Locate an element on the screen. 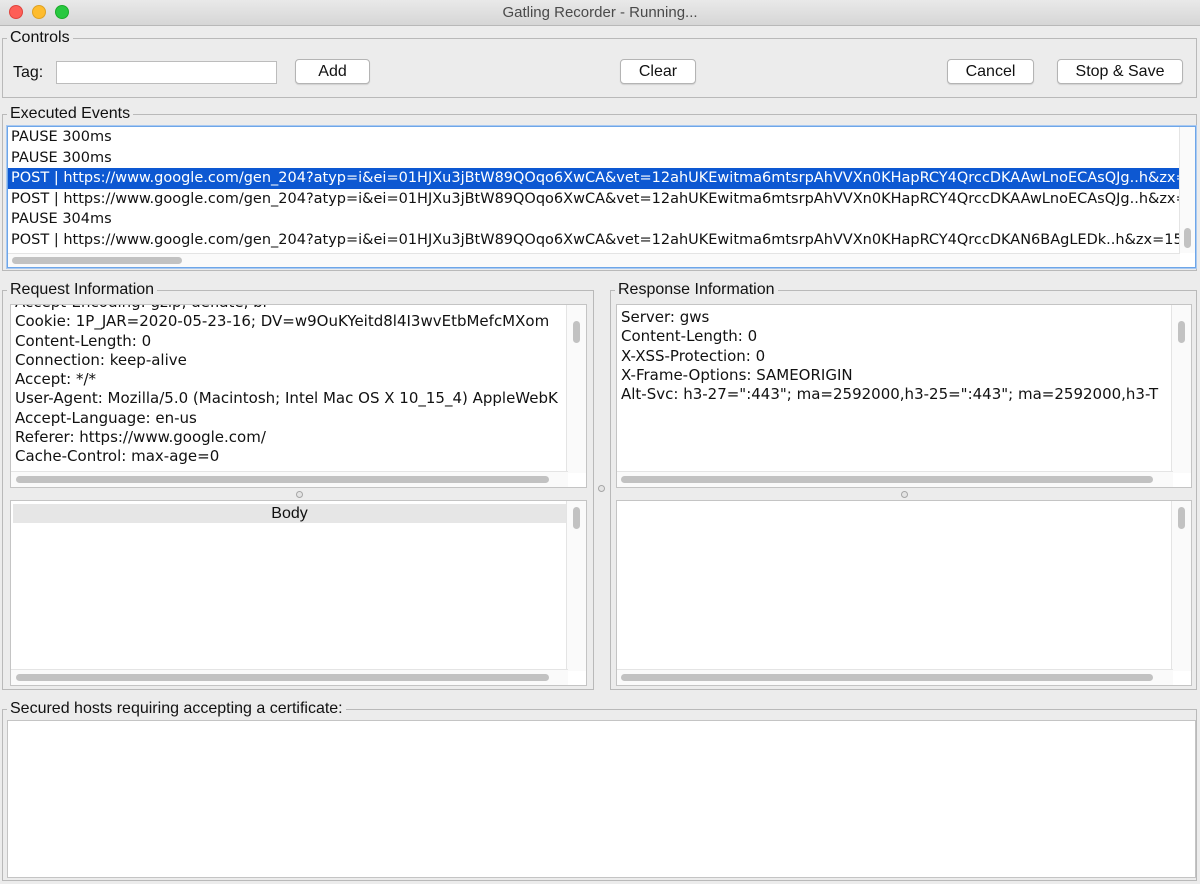 Image resolution: width=1200 pixels, height=884 pixels. response-headers-vertical-scroll-thumb is located at coordinates (1181, 332).